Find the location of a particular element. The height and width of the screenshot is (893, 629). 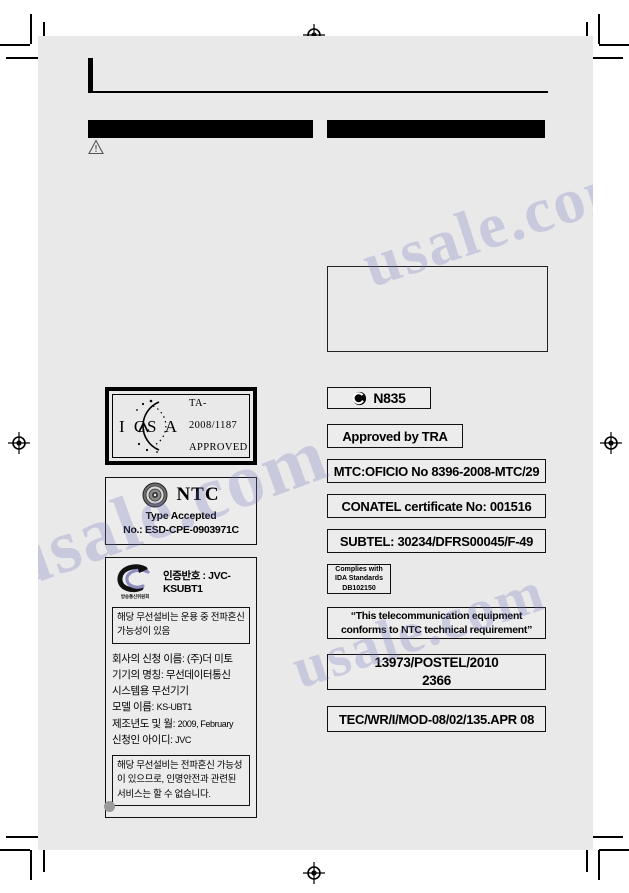

icasa-certification-mark: I C S A TA-2008/1187 APPROVED is located at coordinates (181, 426).